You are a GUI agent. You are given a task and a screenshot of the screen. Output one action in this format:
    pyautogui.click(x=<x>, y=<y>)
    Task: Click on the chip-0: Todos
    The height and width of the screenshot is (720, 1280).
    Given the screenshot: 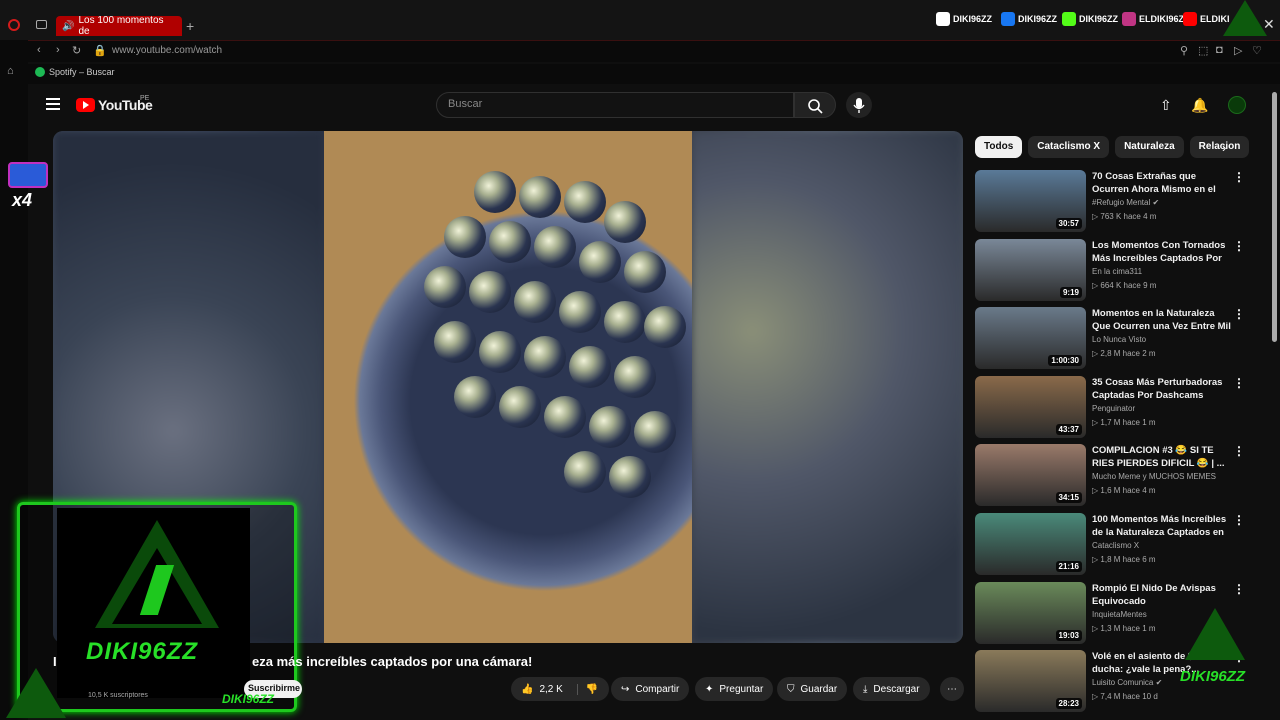 What is the action you would take?
    pyautogui.click(x=999, y=147)
    